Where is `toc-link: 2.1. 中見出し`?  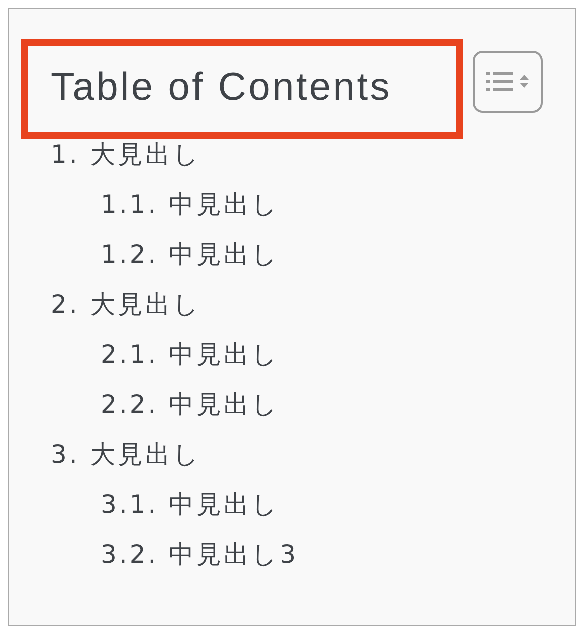 toc-link: 2.1. 中見出し is located at coordinates (190, 355).